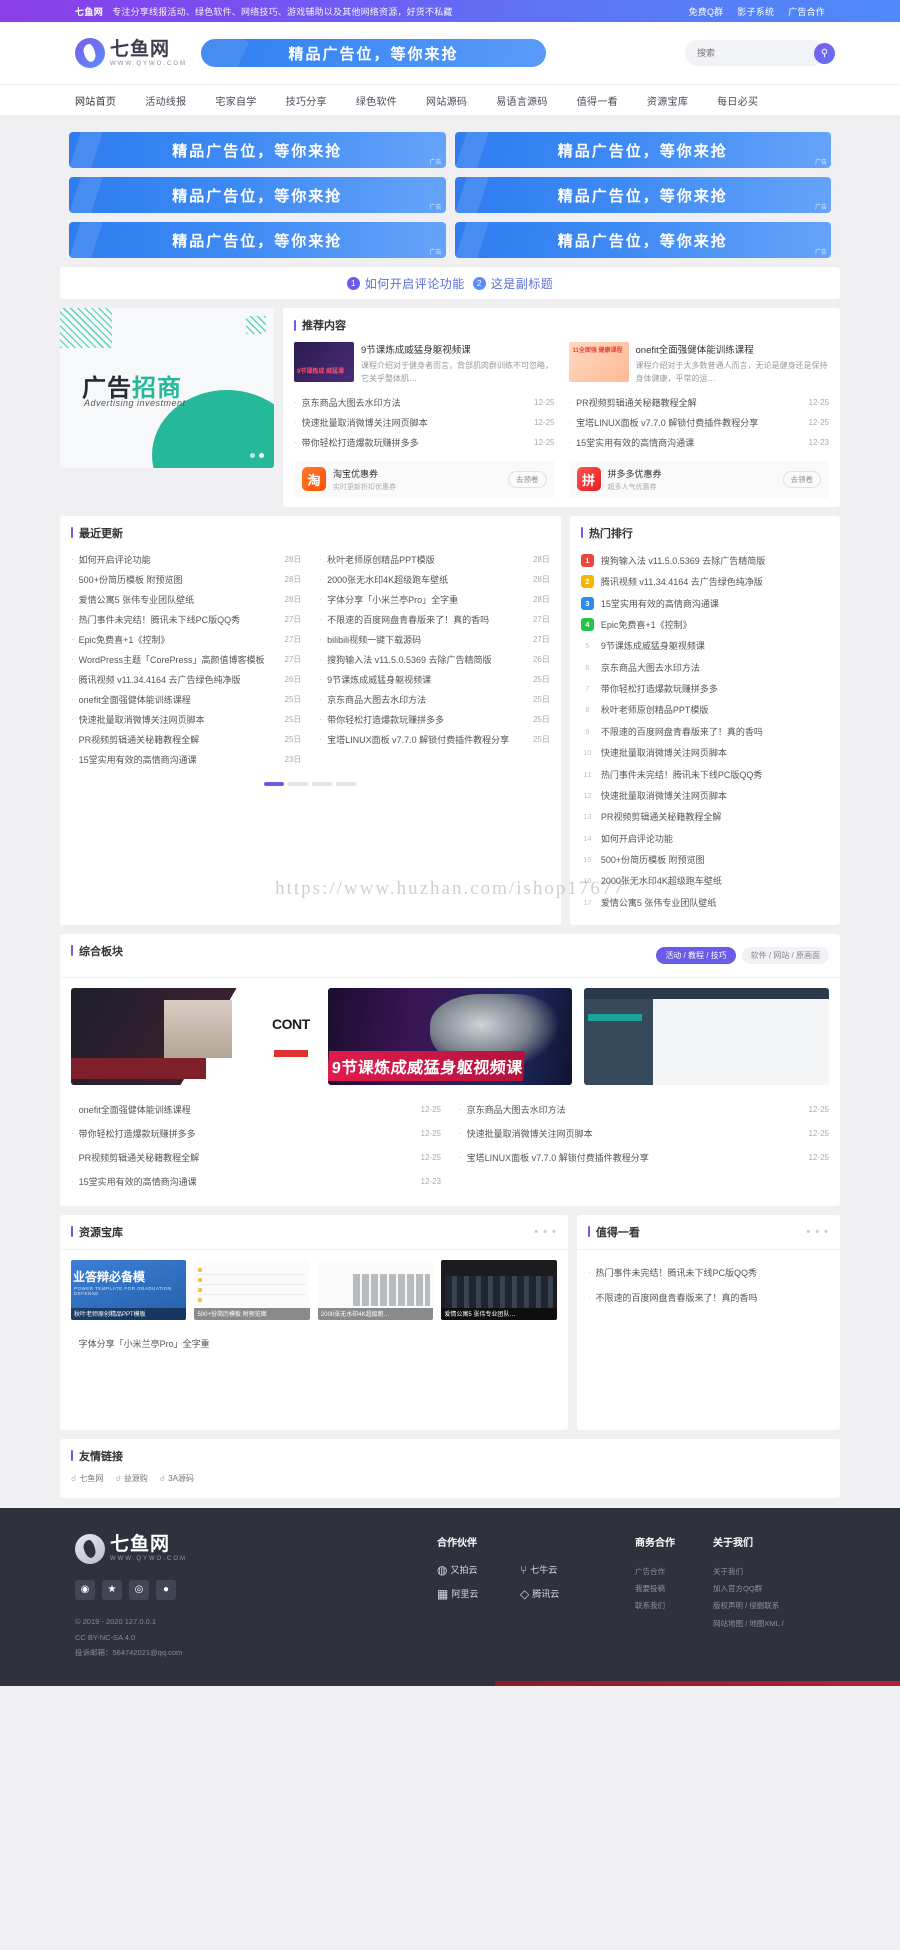 Image resolution: width=900 pixels, height=1950 pixels. What do you see at coordinates (243, 100) in the screenshot?
I see `nav-item-selfstudy: 宅家自学` at bounding box center [243, 100].